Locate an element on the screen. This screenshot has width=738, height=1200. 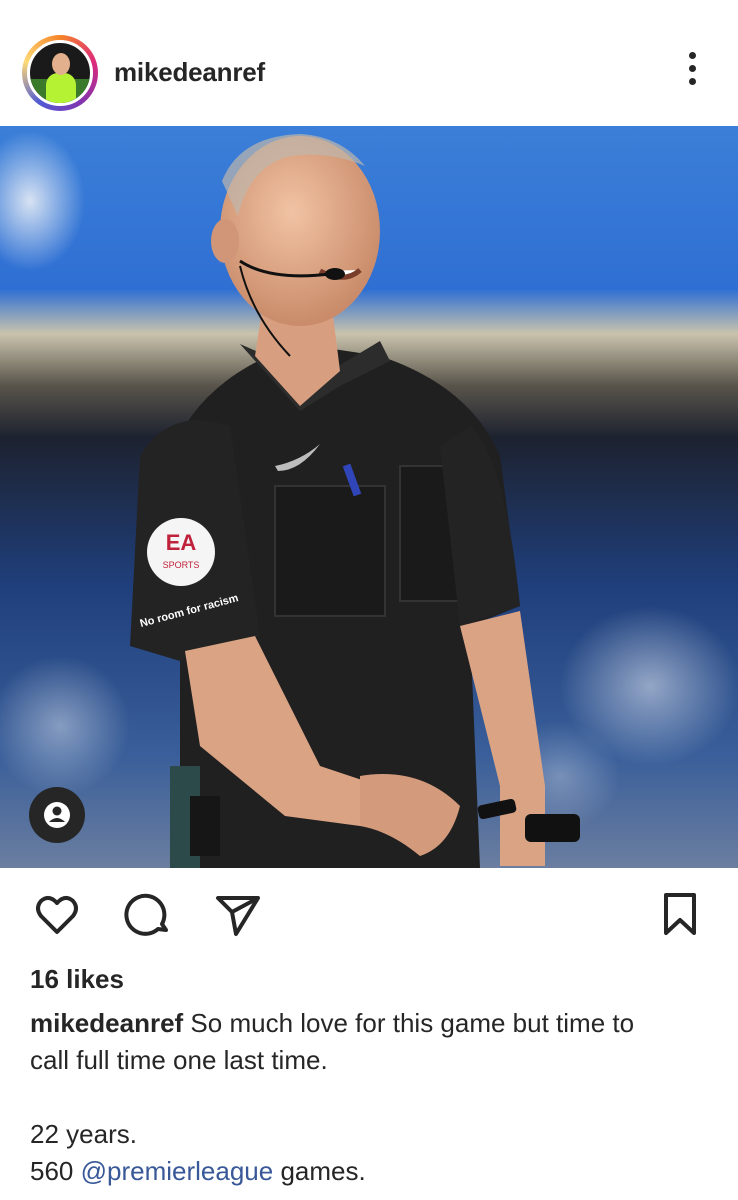
caption-text-line1: So much love for this game but time to is located at coordinates (412, 1023).